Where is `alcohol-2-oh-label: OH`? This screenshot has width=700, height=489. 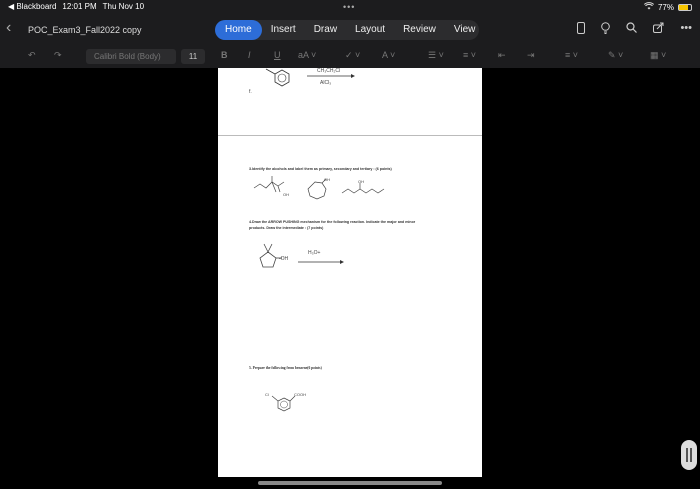 alcohol-2-oh-label: OH is located at coordinates (327, 179).